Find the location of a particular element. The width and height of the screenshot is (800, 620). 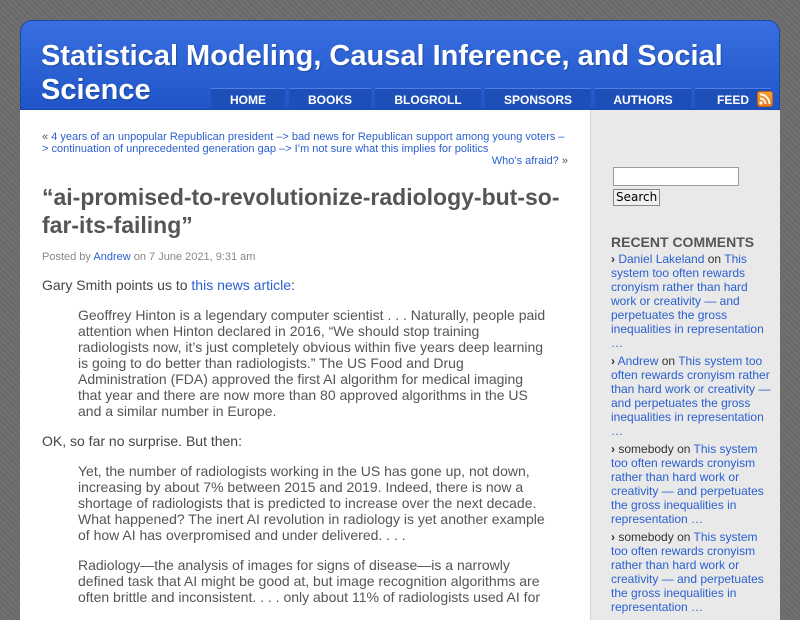

next-marker: » is located at coordinates (564, 161).